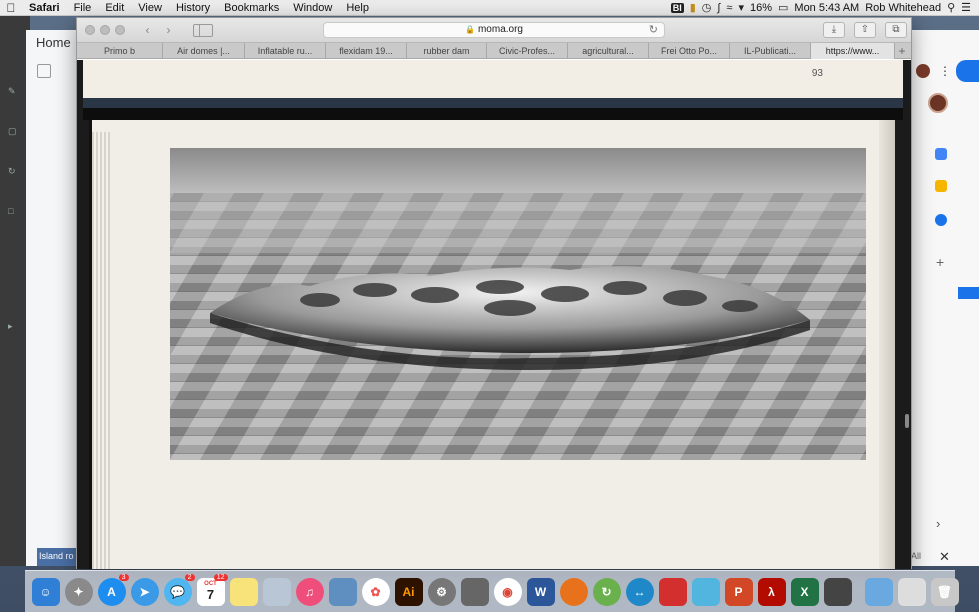  What do you see at coordinates (606, 591) in the screenshot?
I see `sync-app-icon: ↻` at bounding box center [606, 591].